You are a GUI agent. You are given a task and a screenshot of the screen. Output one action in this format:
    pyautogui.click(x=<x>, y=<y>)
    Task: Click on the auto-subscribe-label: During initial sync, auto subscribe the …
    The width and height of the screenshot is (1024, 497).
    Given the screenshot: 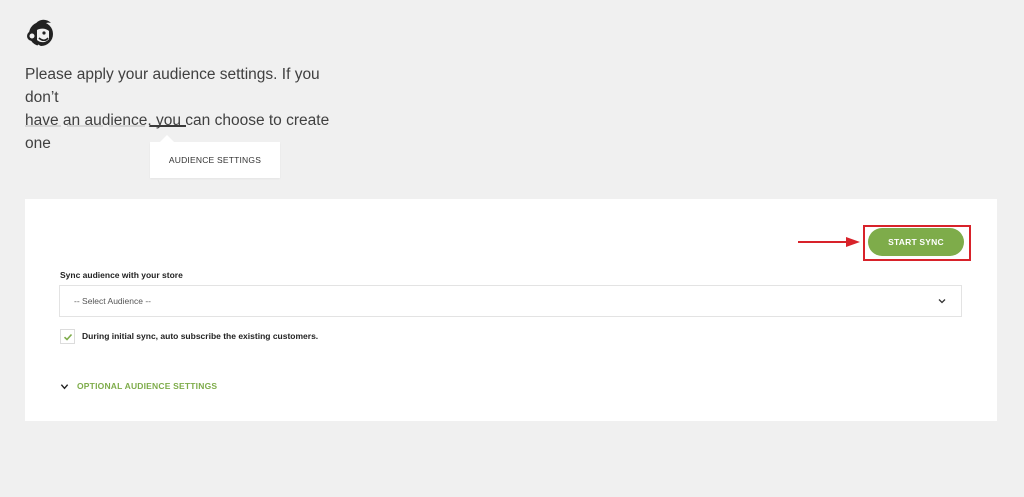 What is the action you would take?
    pyautogui.click(x=200, y=336)
    